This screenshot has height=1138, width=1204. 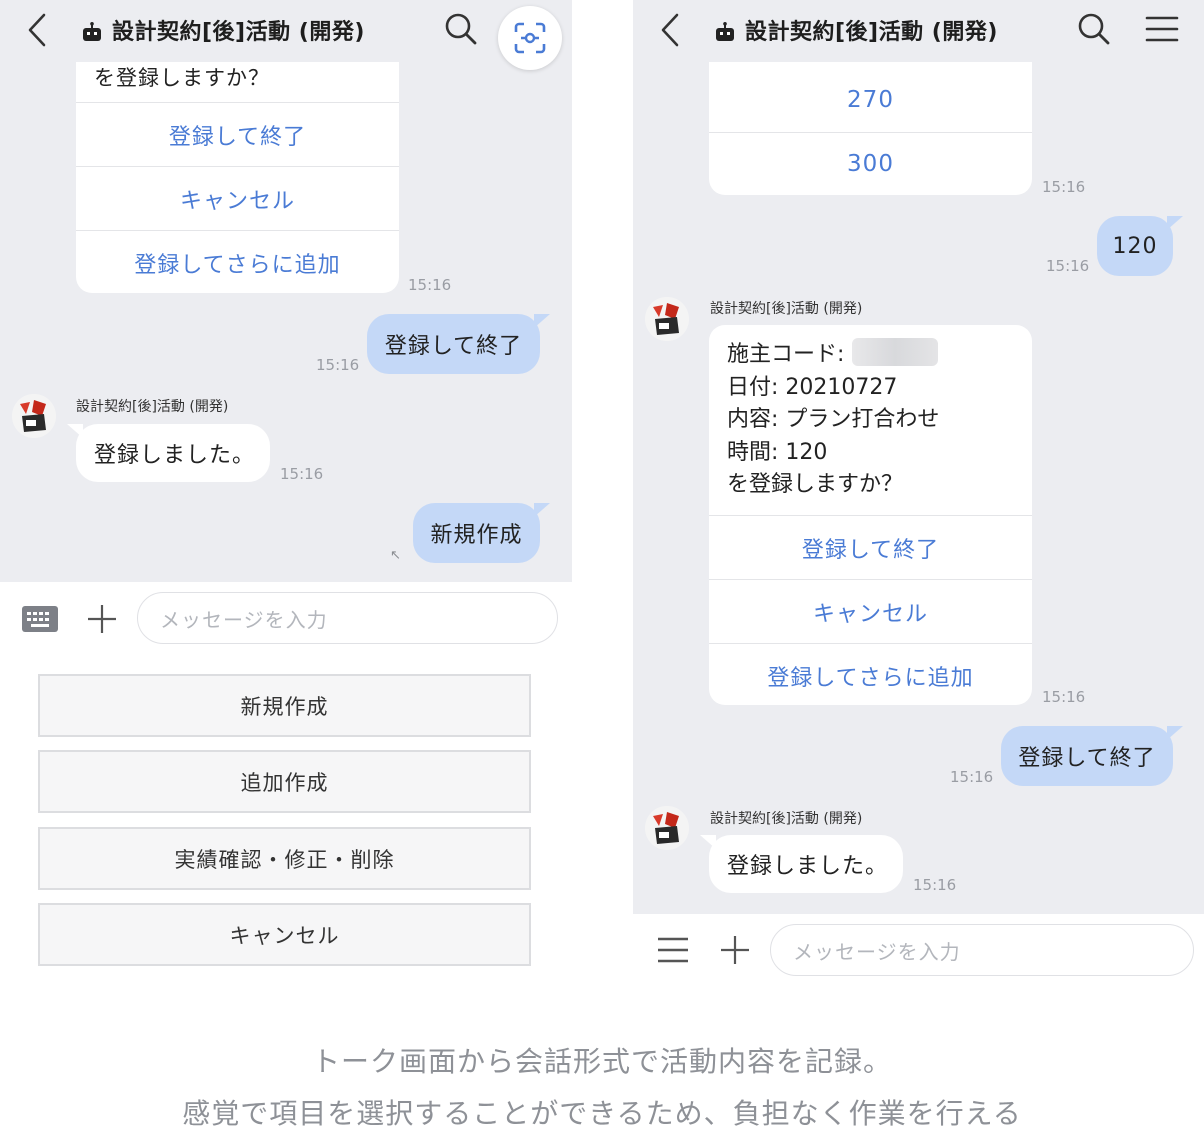 I want to click on time-line: 時間: 120, so click(x=777, y=452).